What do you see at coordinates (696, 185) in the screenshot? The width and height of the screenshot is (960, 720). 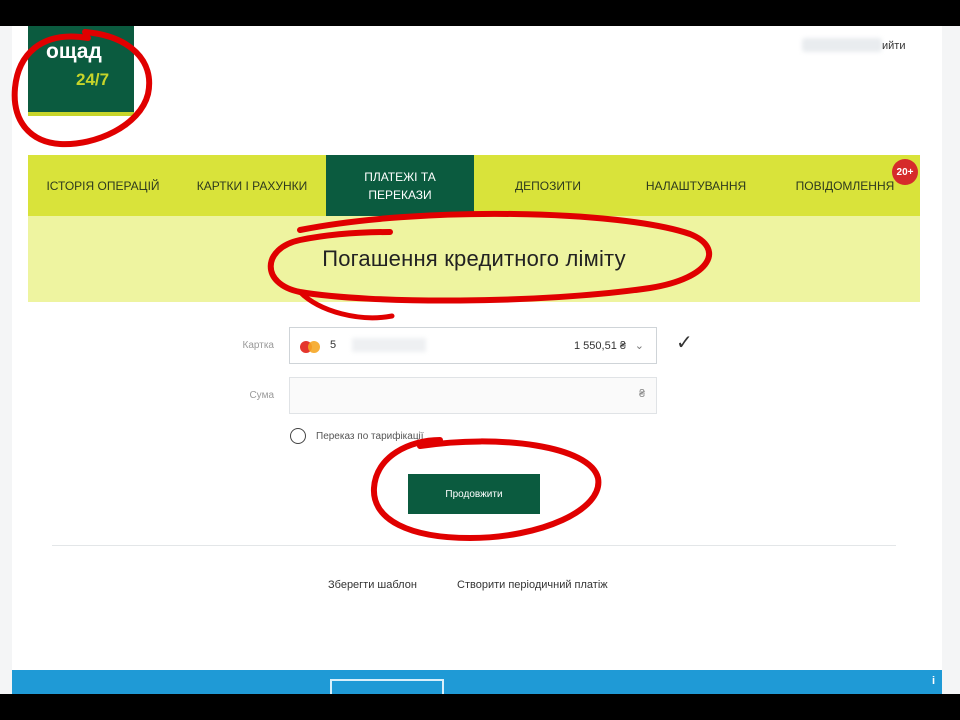 I see `nav-settings: НАЛАШТУВАННЯ` at bounding box center [696, 185].